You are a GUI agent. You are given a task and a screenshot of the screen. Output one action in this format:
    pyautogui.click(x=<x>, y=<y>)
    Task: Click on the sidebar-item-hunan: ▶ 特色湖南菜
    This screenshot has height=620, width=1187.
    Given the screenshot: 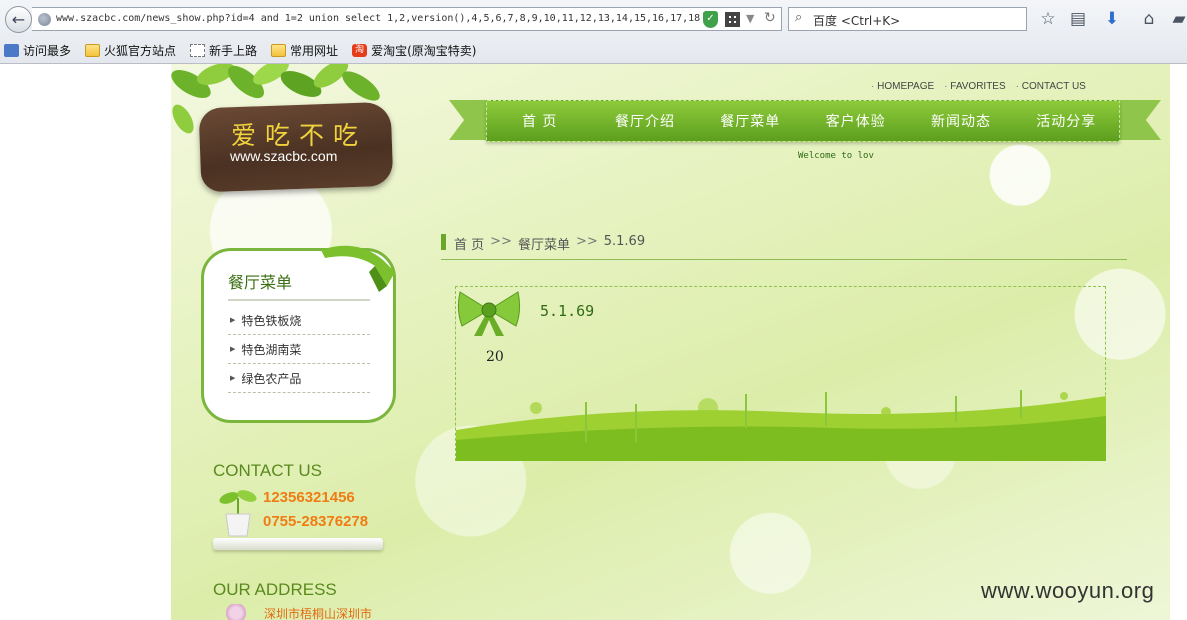 What is the action you would take?
    pyautogui.click(x=299, y=349)
    